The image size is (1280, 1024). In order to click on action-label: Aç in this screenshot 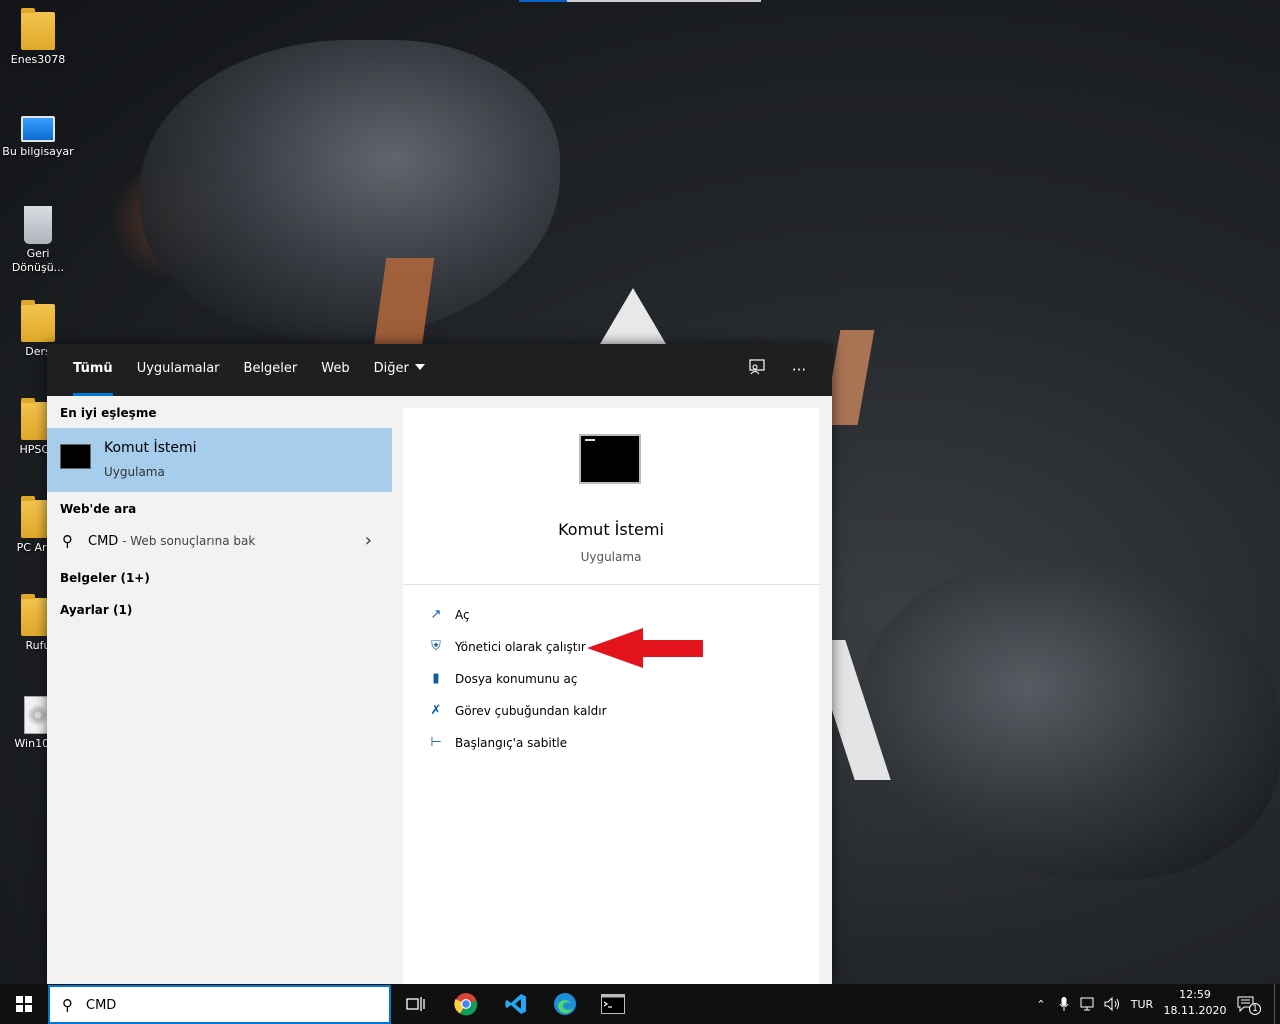, I will do `click(462, 615)`.